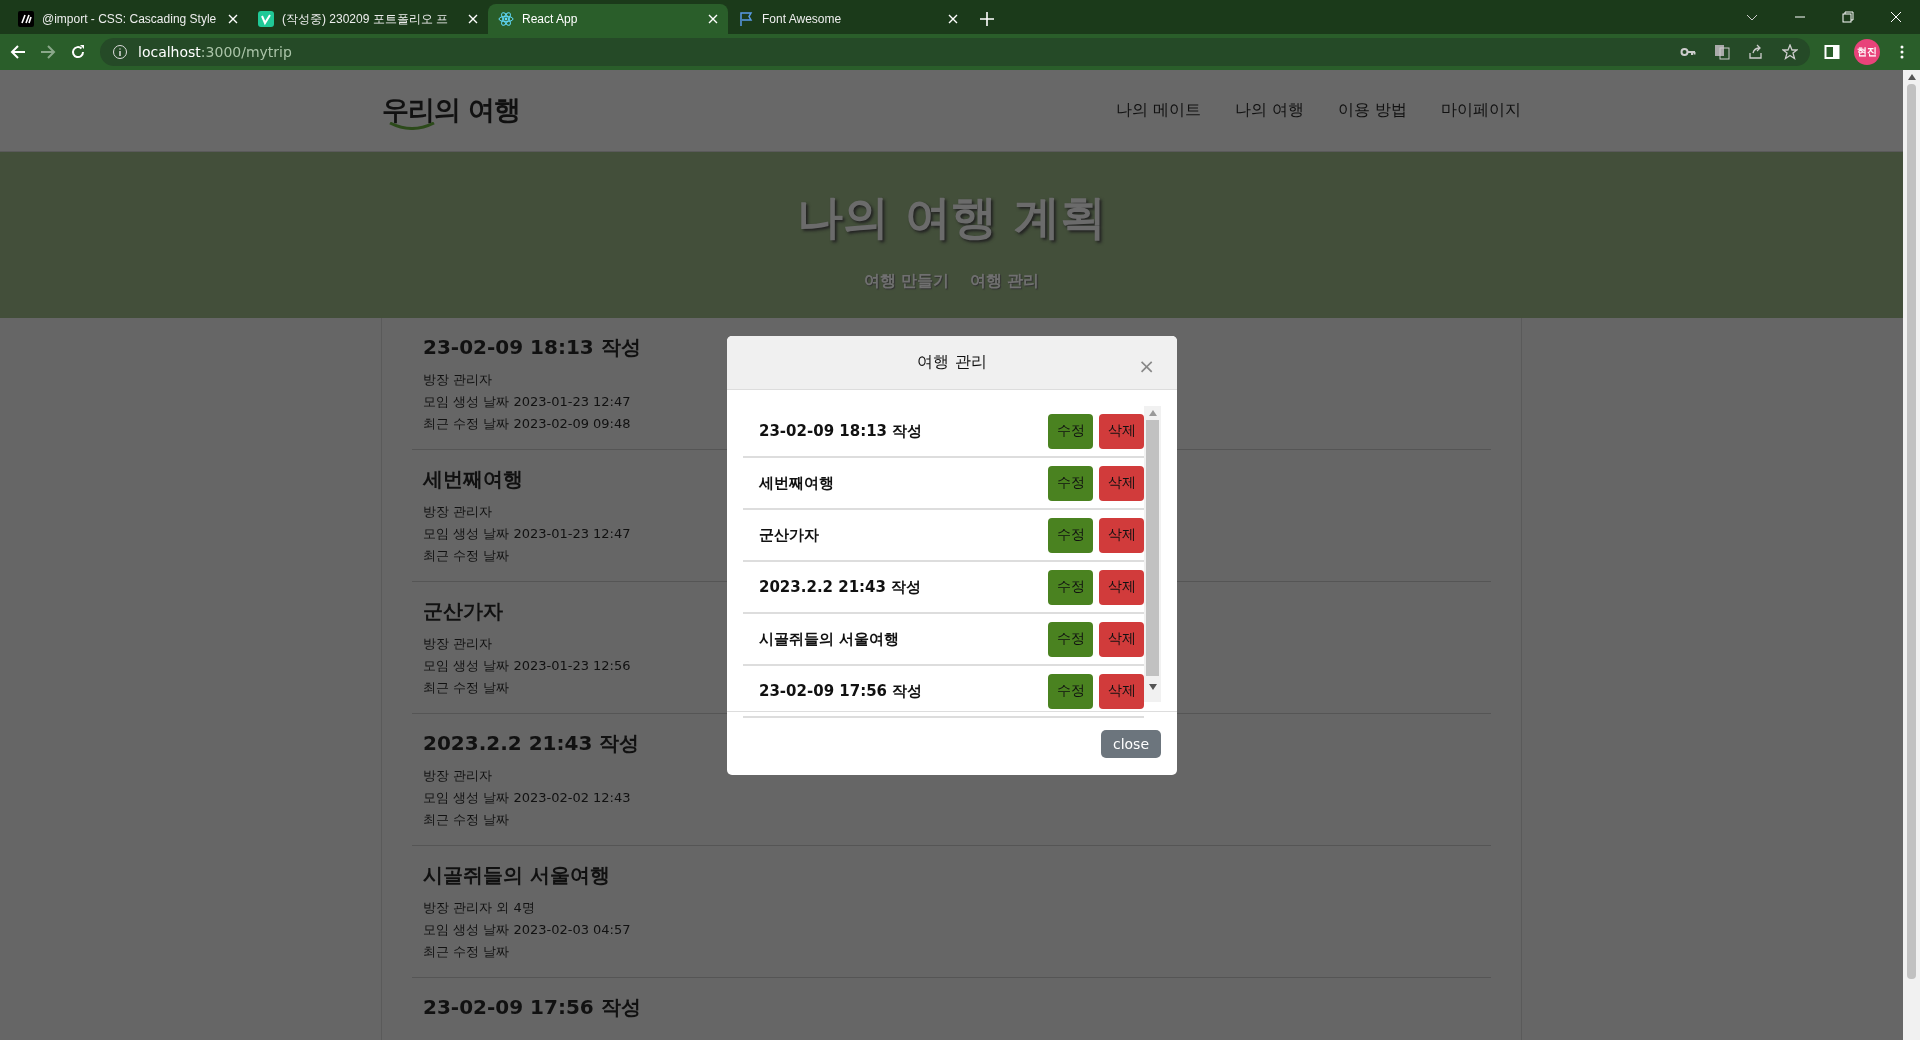 The height and width of the screenshot is (1040, 1920). What do you see at coordinates (532, 1007) in the screenshot?
I see `trip-title: 23-02-09 17:56 작성` at bounding box center [532, 1007].